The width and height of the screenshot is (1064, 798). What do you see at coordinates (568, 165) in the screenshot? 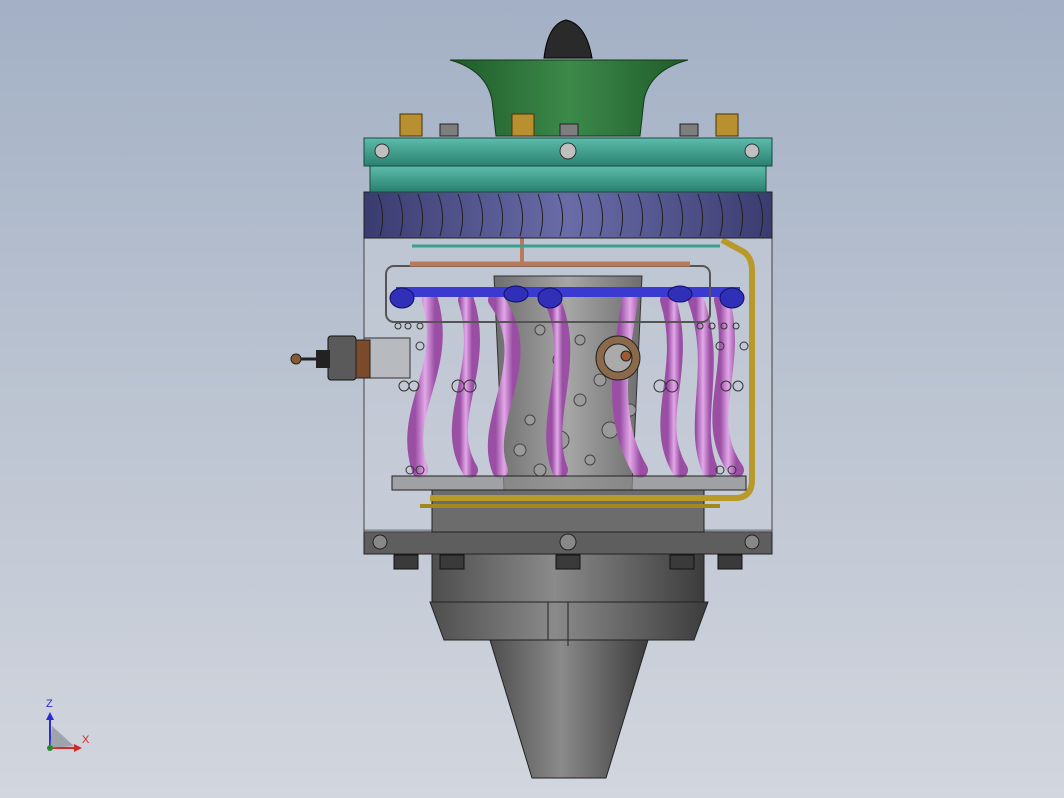
I see `compressor-flange` at bounding box center [568, 165].